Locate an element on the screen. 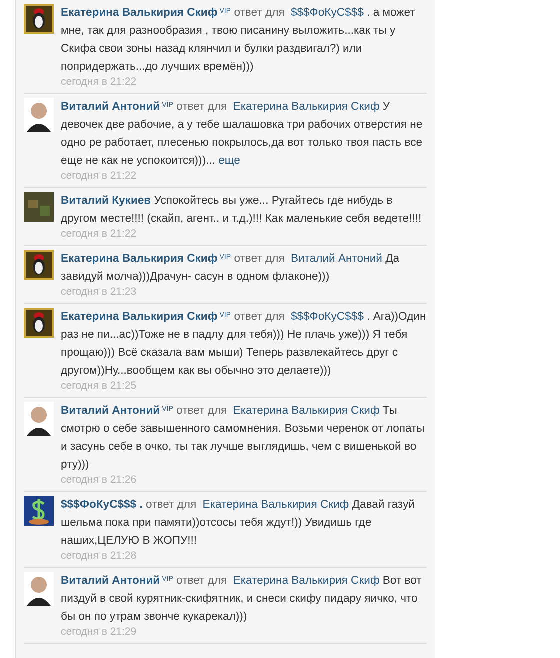  comment-text: Екатерина Валькирия Скиф $^{VIP}$ ответ для $$$ФоКуС$$$ . Ага))Один раз не пи...ас))Тоже не в падлу для тебя))) Не плачь уже))) Я тебя прощаю))) Всё сказала вам мыши) Теперь развлекайтесь друг с другом))Ну...вообщем как вы обычно это делаете))) is located at coordinates (244, 344).